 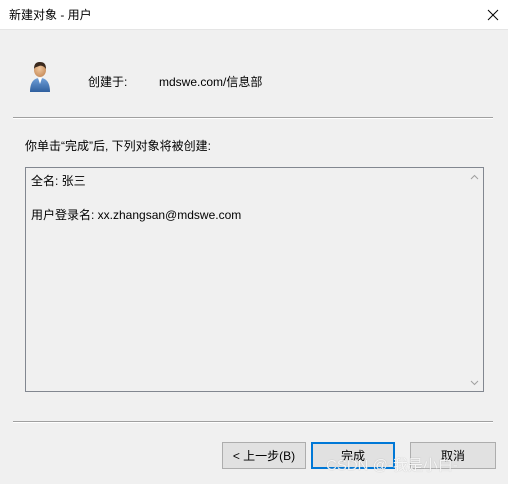 I want to click on title-bar: 新建对象 - 用户, so click(x=254, y=15).